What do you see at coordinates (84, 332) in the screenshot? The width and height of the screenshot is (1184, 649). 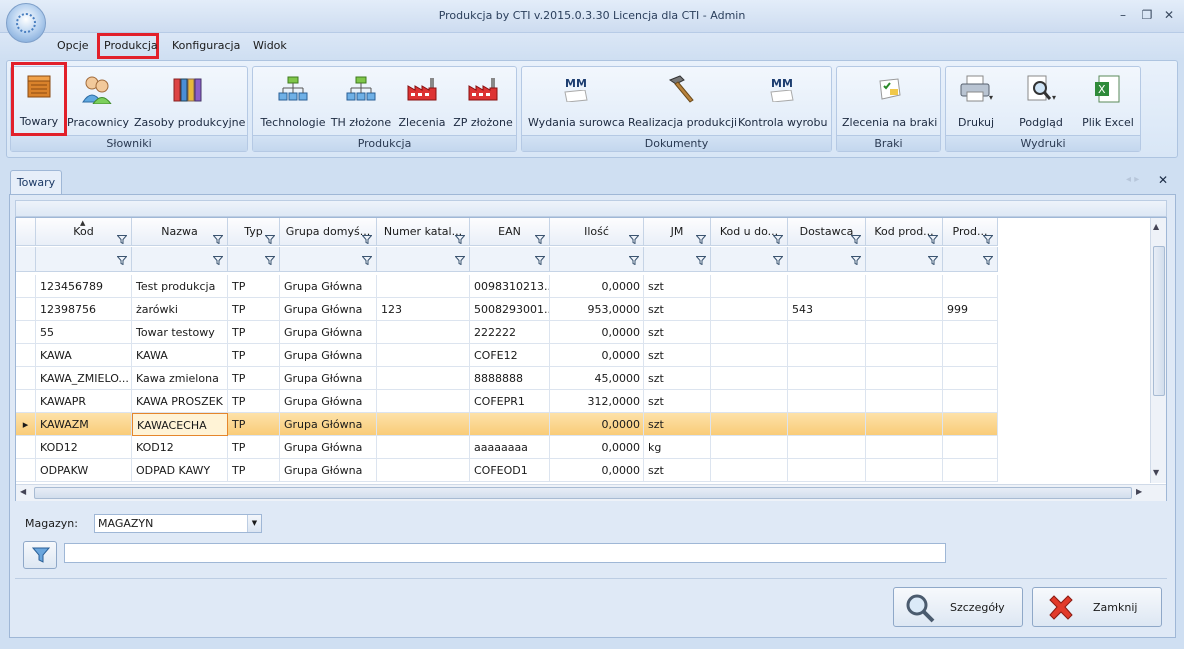 I see `table-cell: 55` at bounding box center [84, 332].